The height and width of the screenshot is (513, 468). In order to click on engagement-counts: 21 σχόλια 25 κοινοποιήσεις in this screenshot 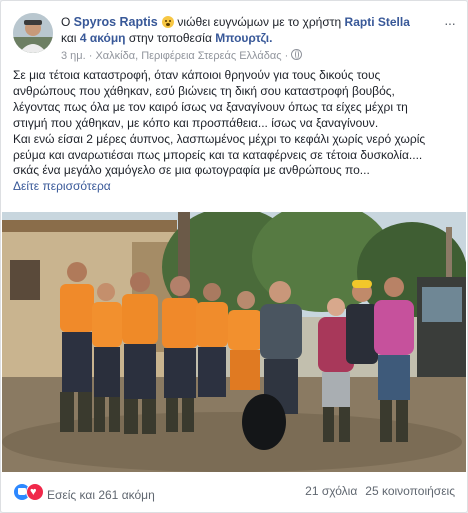, I will do `click(376, 491)`.